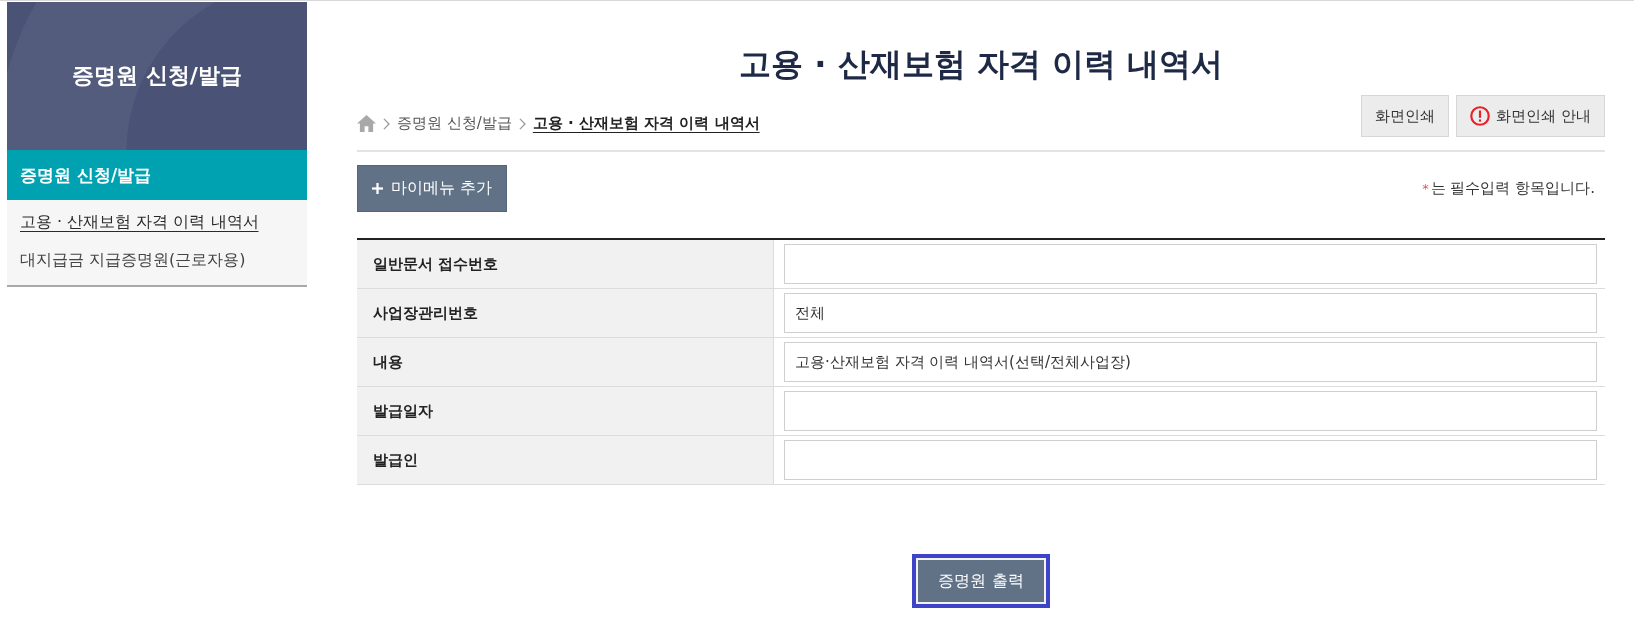  What do you see at coordinates (454, 123) in the screenshot?
I see `breadcrumb-link: 증명원 신청/발급` at bounding box center [454, 123].